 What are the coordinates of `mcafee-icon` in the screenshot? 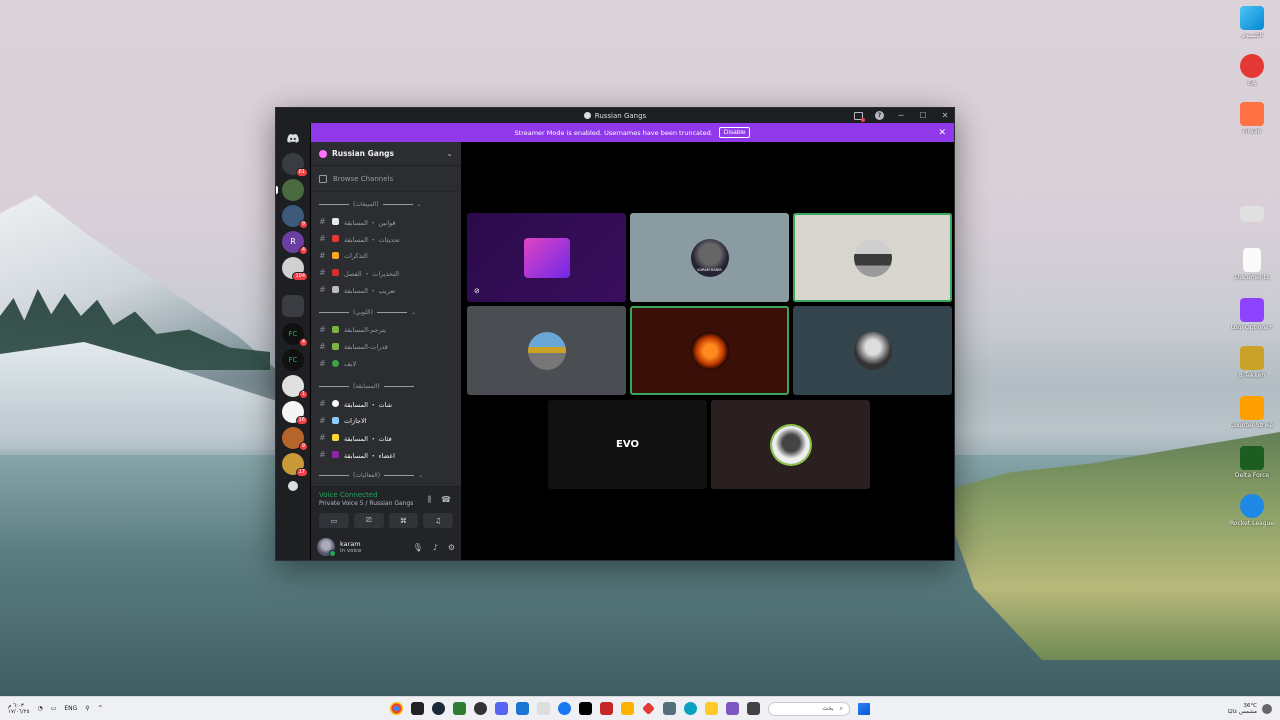 It's located at (606, 708).